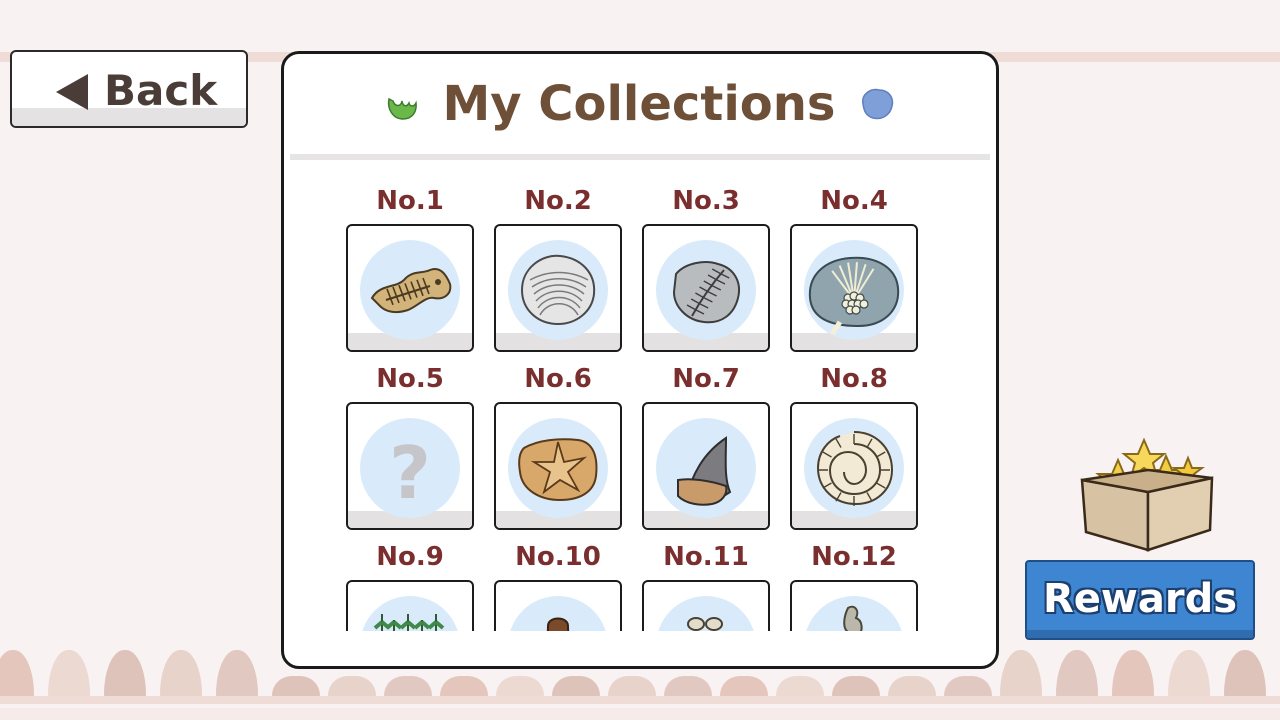 This screenshot has height=720, width=1280. Describe the element at coordinates (706, 379) in the screenshot. I see `item-number-label: No.7` at that location.